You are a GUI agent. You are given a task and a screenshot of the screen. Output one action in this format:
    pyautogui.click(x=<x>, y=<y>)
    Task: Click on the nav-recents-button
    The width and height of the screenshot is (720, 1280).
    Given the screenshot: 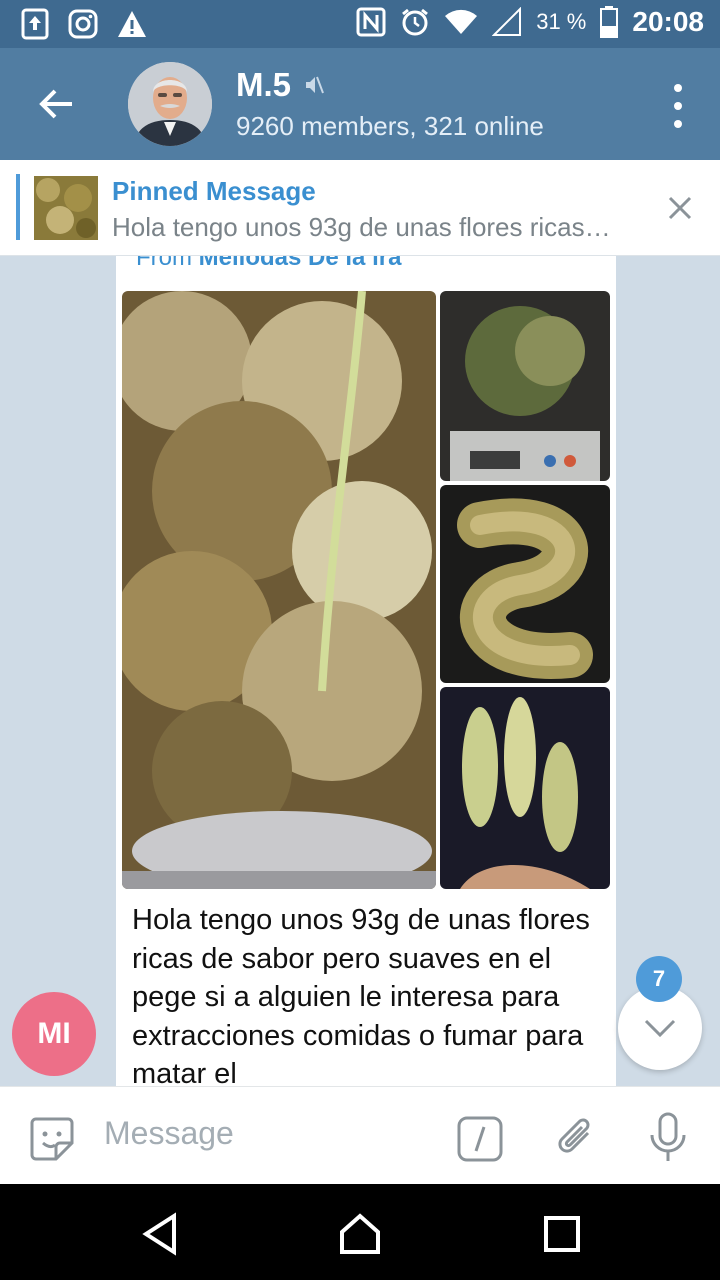 What is the action you would take?
    pyautogui.click(x=562, y=1234)
    